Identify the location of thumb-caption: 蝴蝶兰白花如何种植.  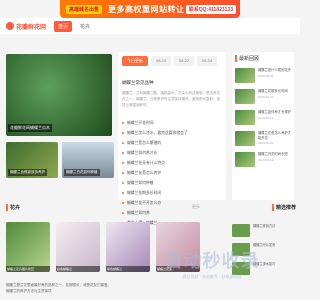
(82, 172).